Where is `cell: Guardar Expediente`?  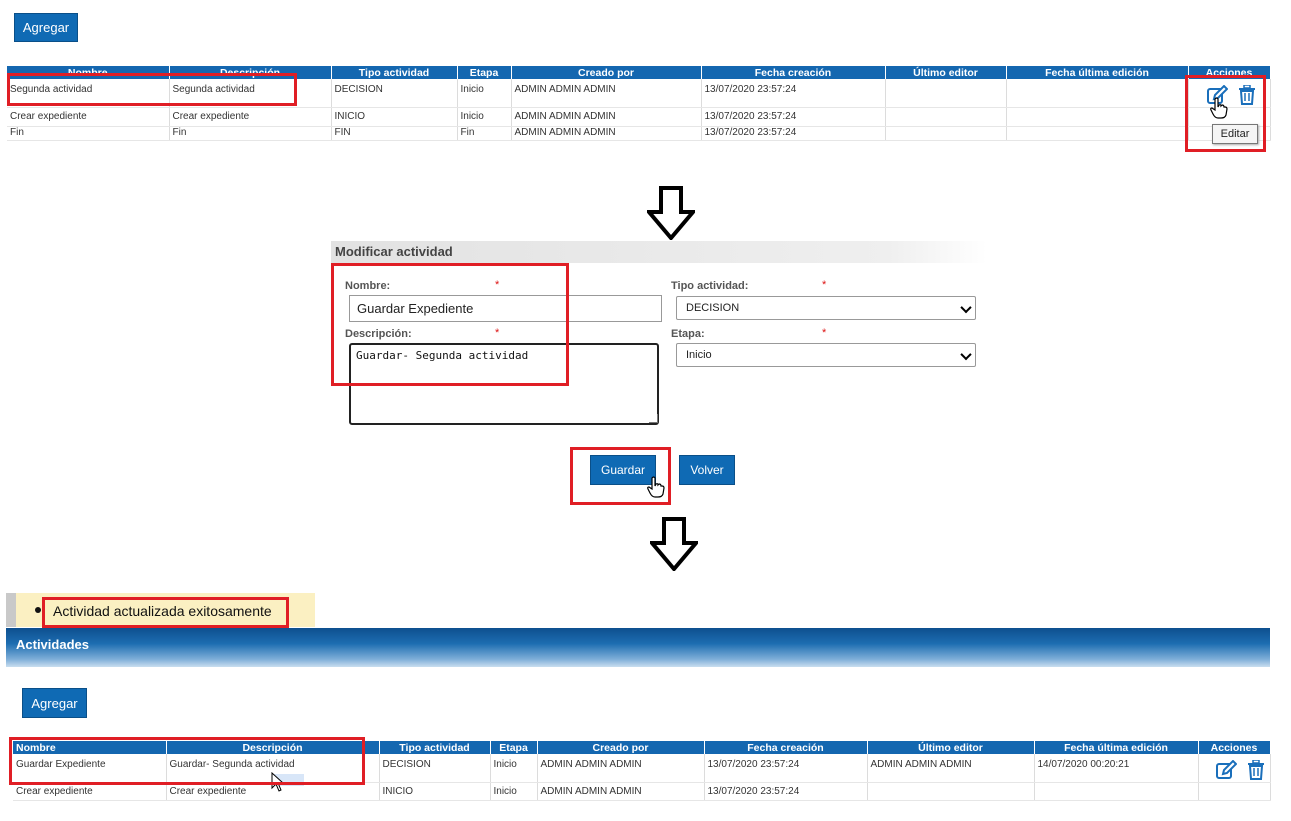 cell: Guardar Expediente is located at coordinates (90, 768).